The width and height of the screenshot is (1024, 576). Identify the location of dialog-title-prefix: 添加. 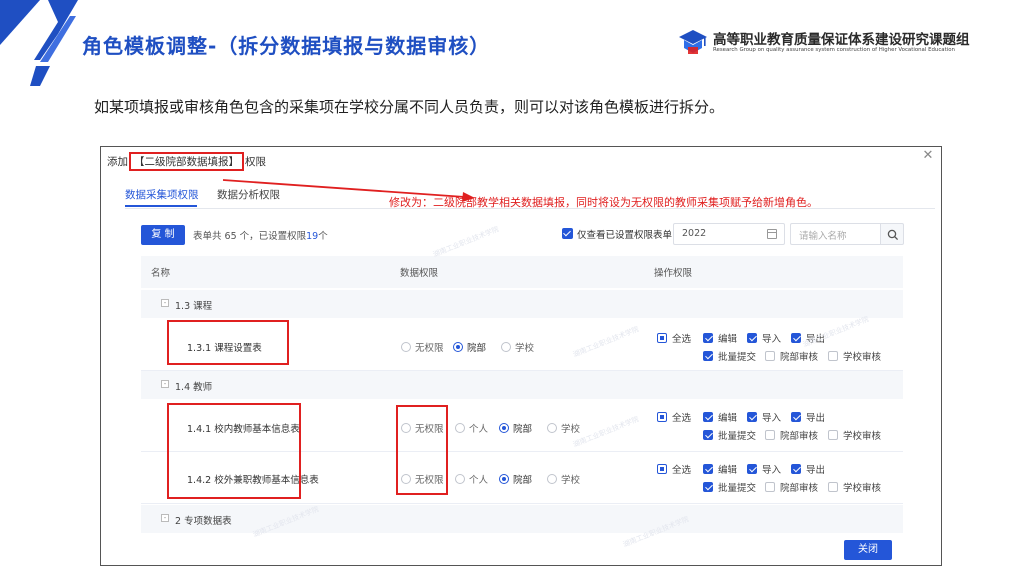
(117, 162).